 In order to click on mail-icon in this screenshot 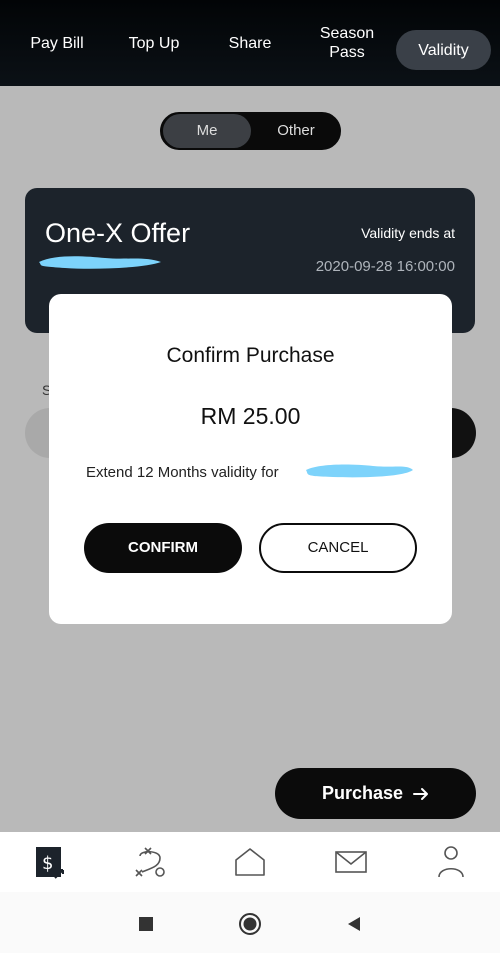, I will do `click(351, 862)`.